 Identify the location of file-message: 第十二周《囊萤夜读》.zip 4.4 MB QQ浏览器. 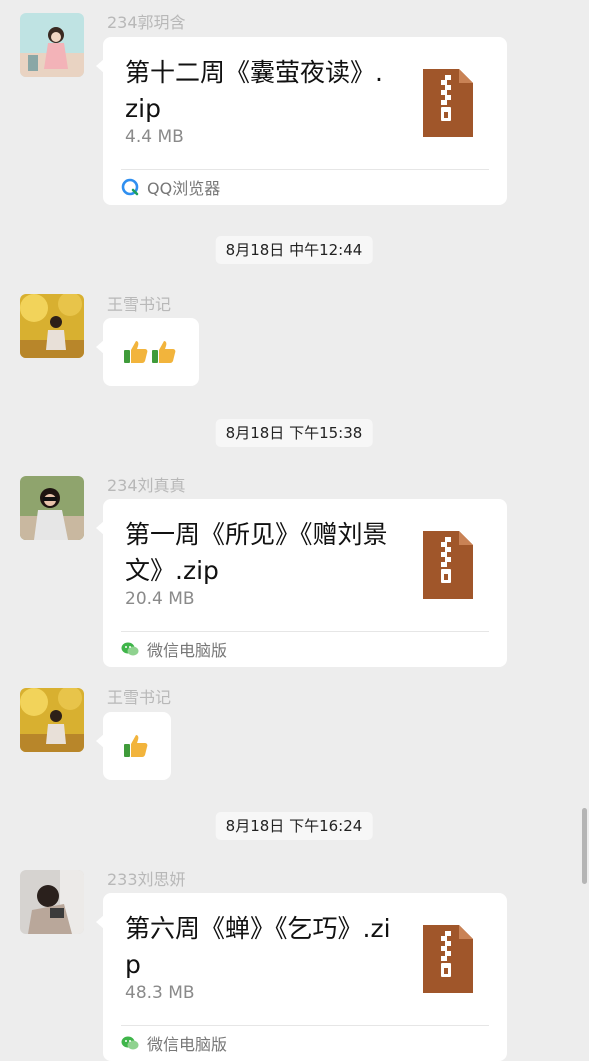
(301, 121).